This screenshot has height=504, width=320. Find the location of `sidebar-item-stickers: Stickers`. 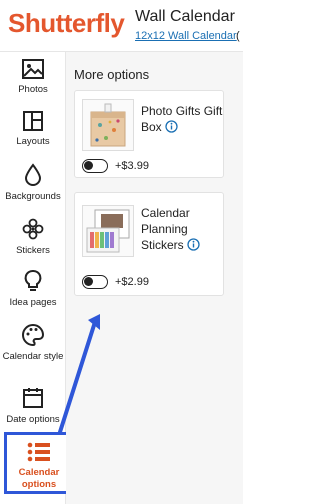

sidebar-item-stickers: Stickers is located at coordinates (33, 237).